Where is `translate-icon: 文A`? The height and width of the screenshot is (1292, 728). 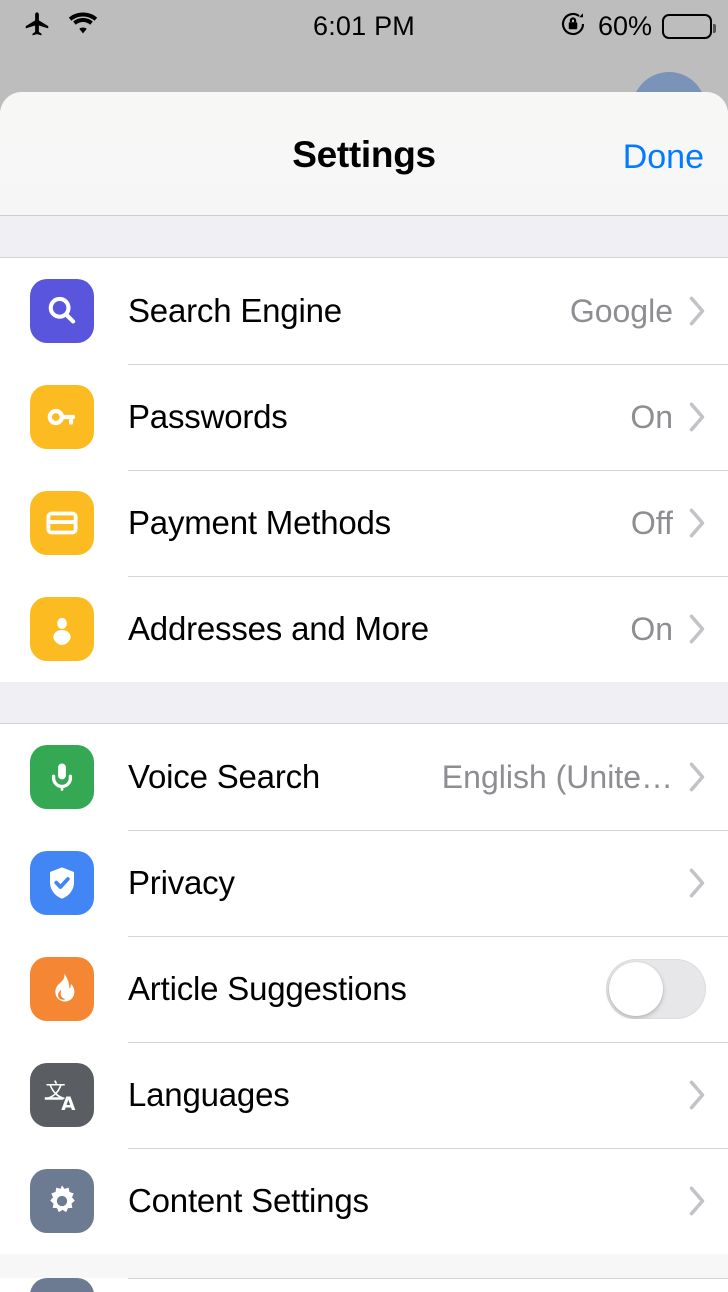
translate-icon: 文A is located at coordinates (62, 1095).